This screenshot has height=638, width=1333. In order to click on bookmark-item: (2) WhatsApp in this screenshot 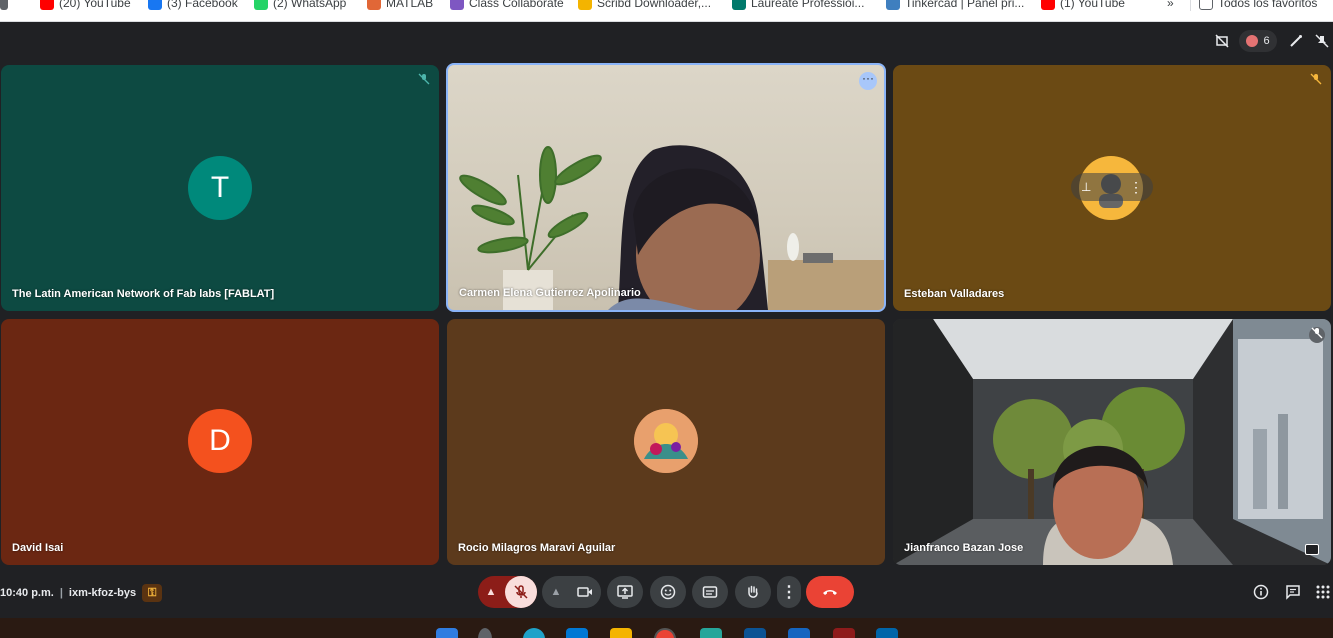, I will do `click(300, 5)`.